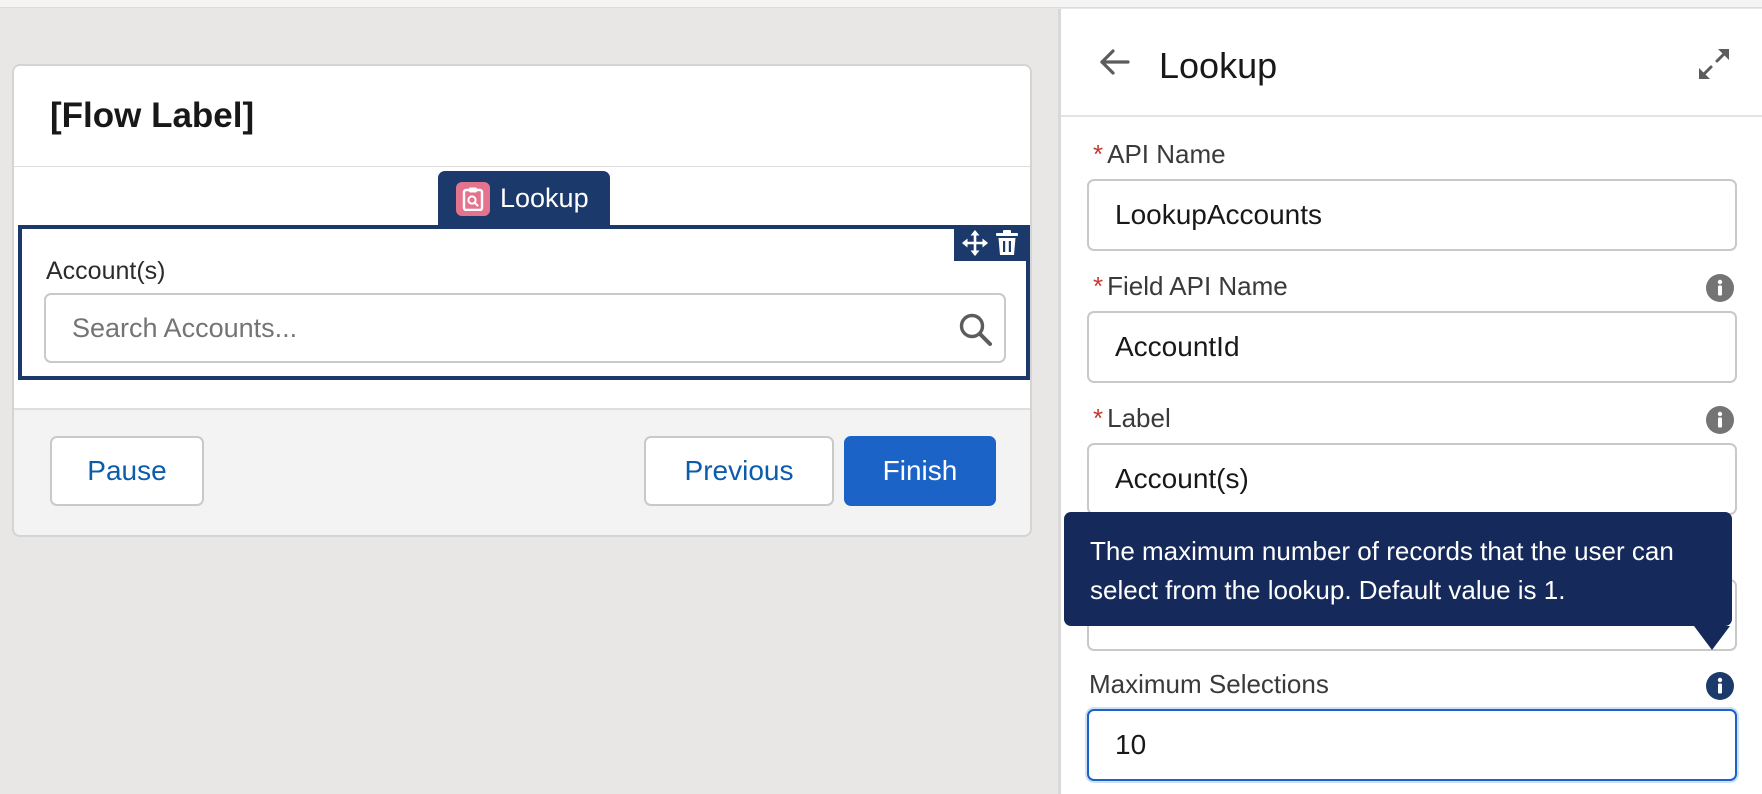 The width and height of the screenshot is (1762, 794). Describe the element at coordinates (152, 115) in the screenshot. I see `flow-title: [Flow Label]` at that location.